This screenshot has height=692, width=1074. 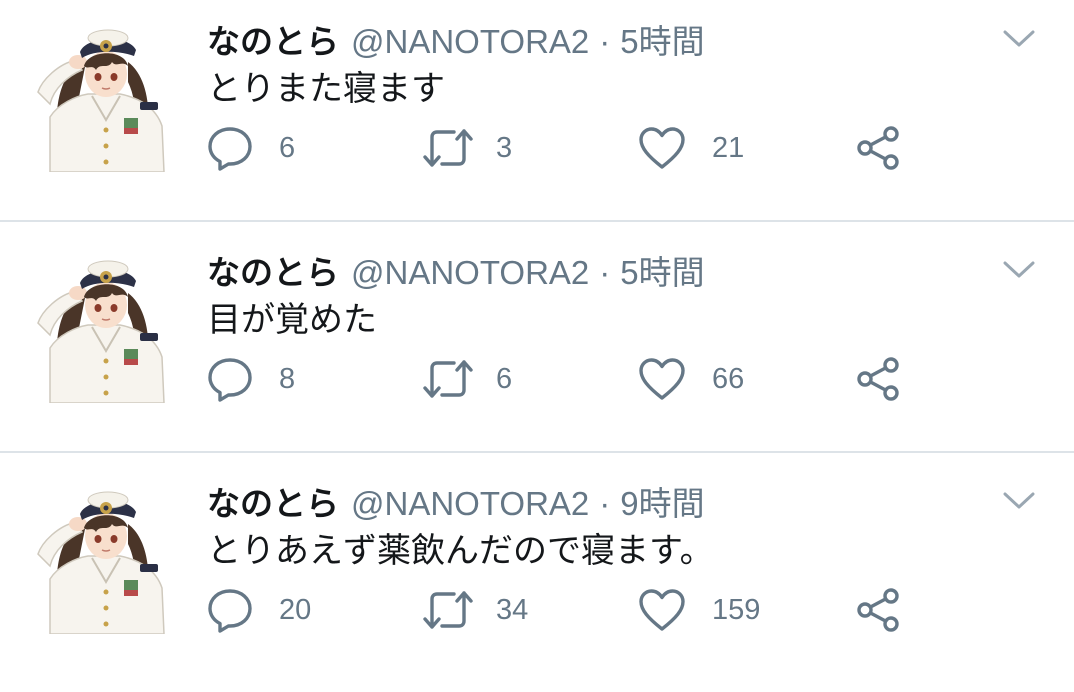 What do you see at coordinates (287, 147) in the screenshot?
I see `reply-count: 6` at bounding box center [287, 147].